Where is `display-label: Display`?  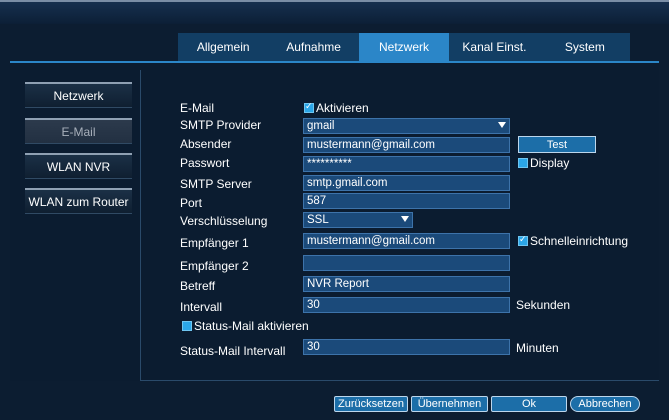 display-label: Display is located at coordinates (550, 163).